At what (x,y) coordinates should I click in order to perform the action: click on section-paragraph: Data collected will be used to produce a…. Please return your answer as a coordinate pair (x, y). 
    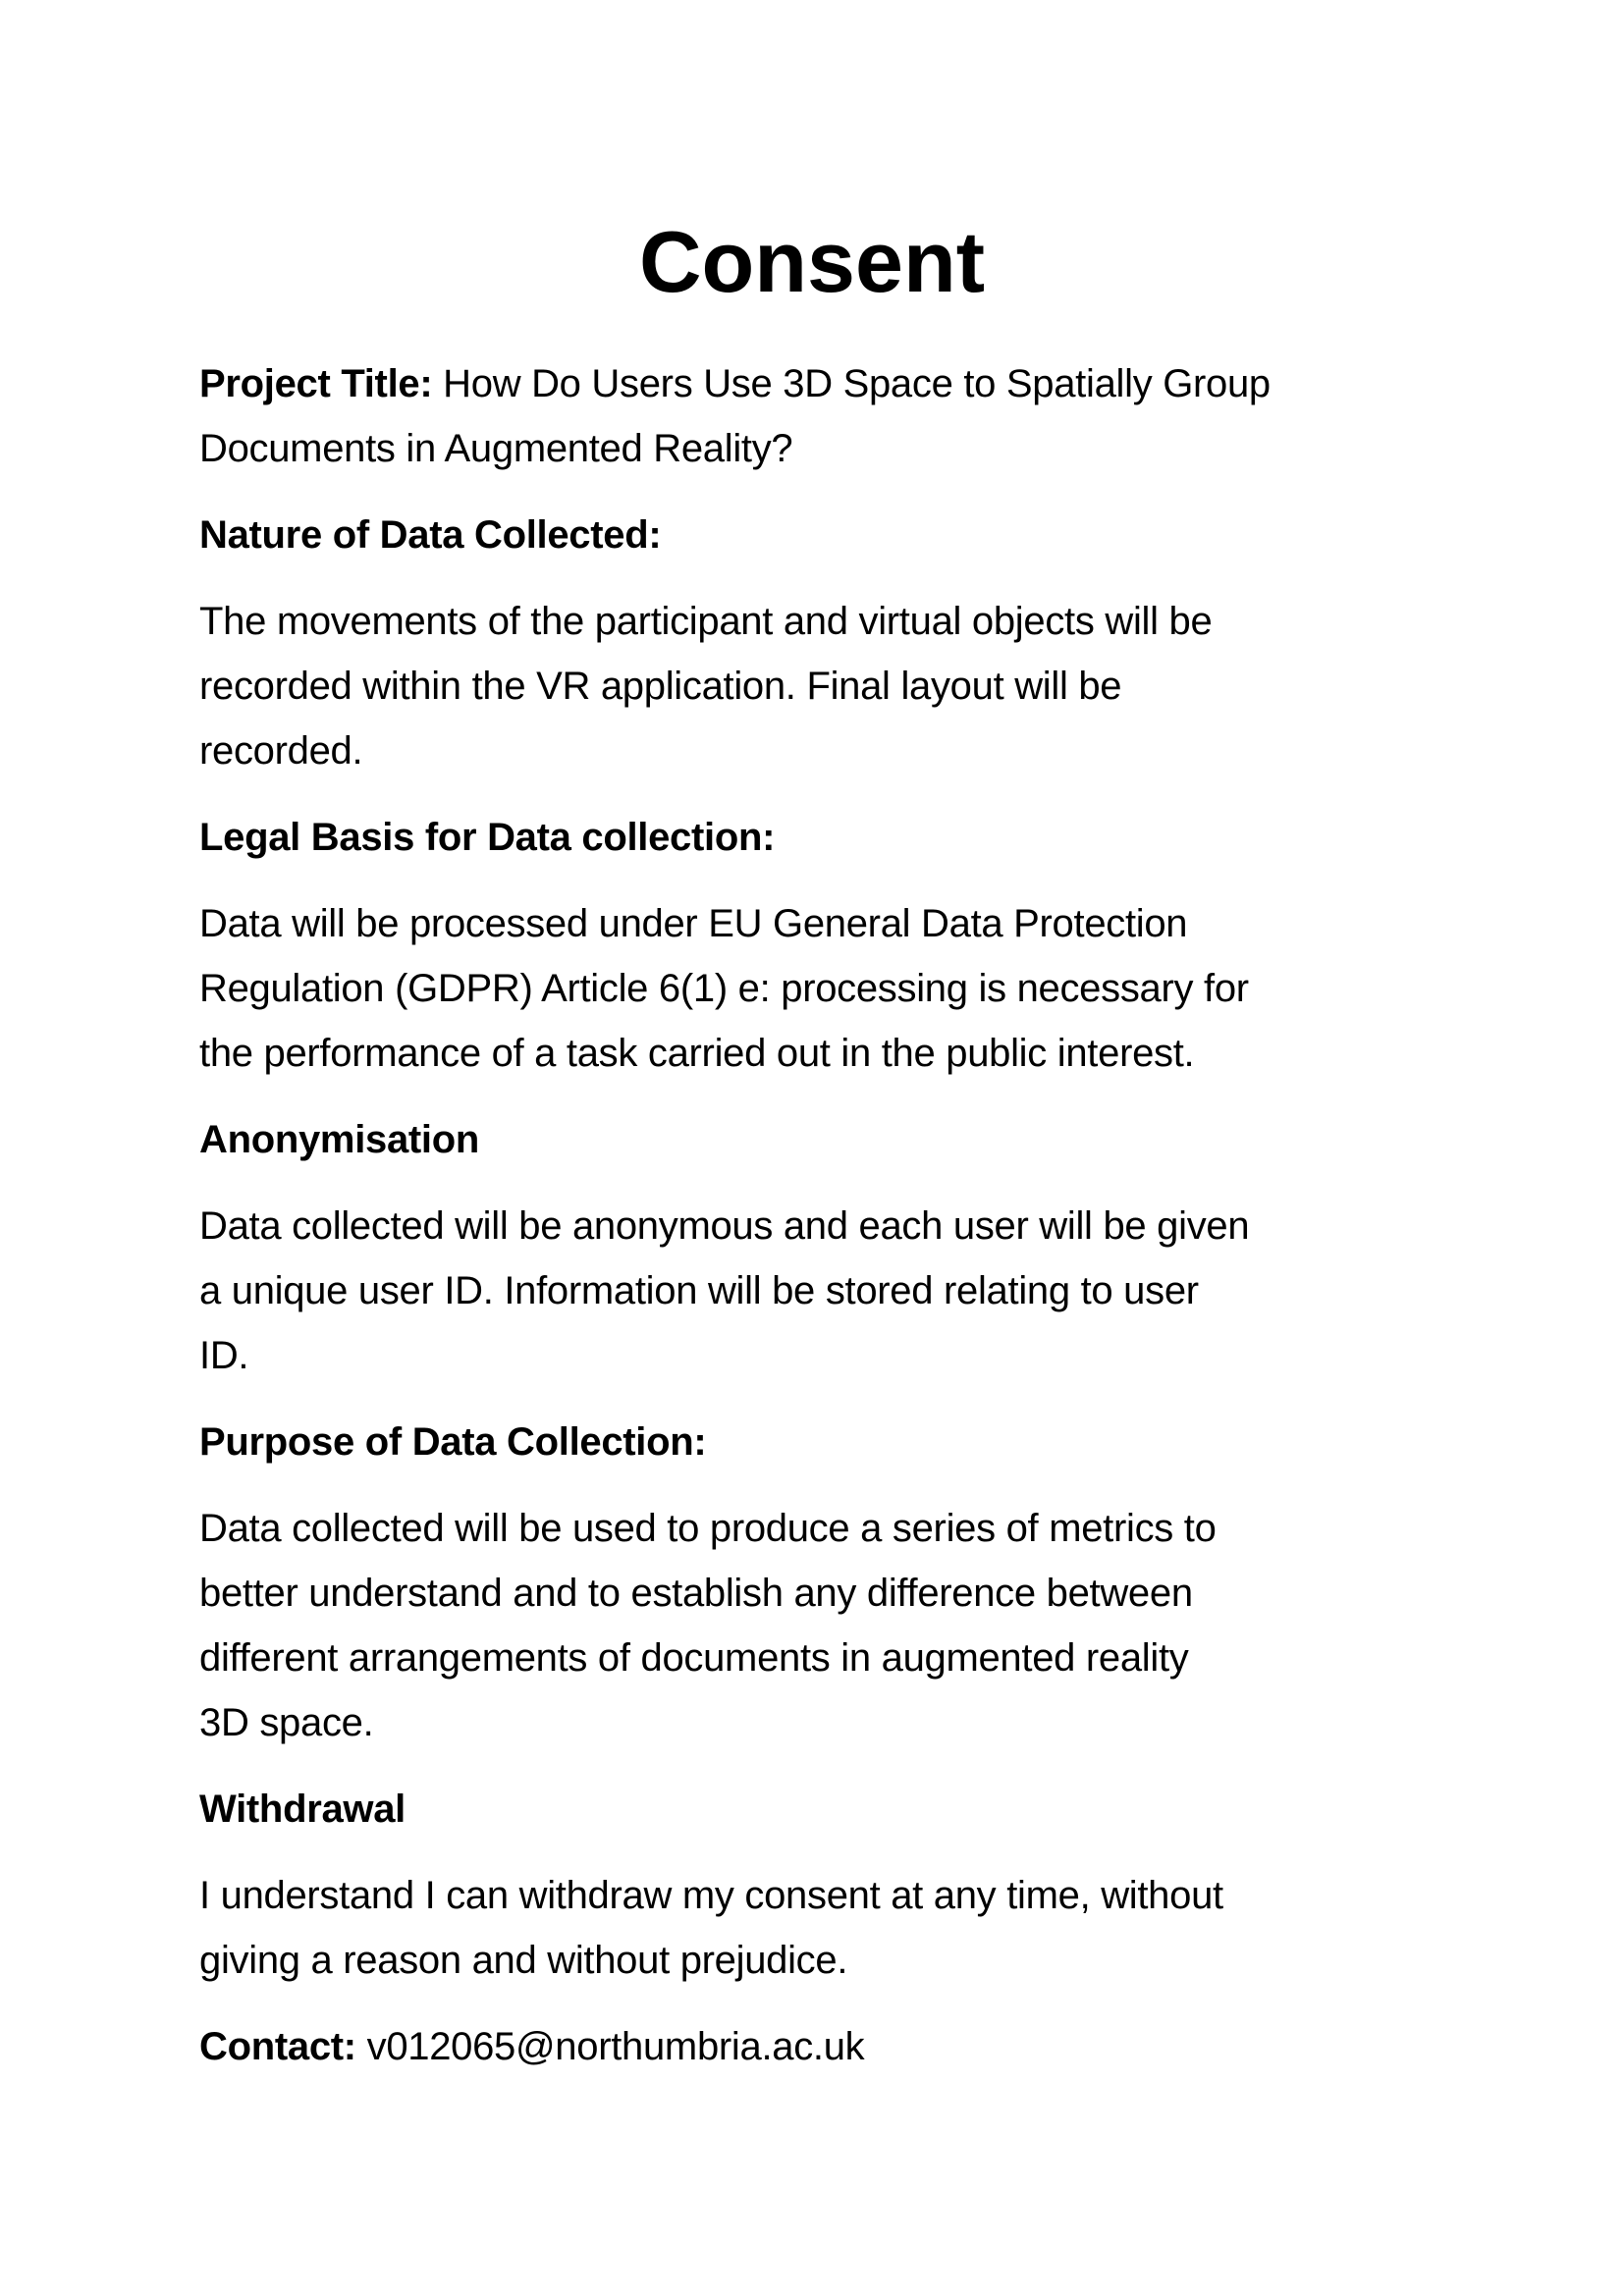
    Looking at the image, I should click on (837, 1625).